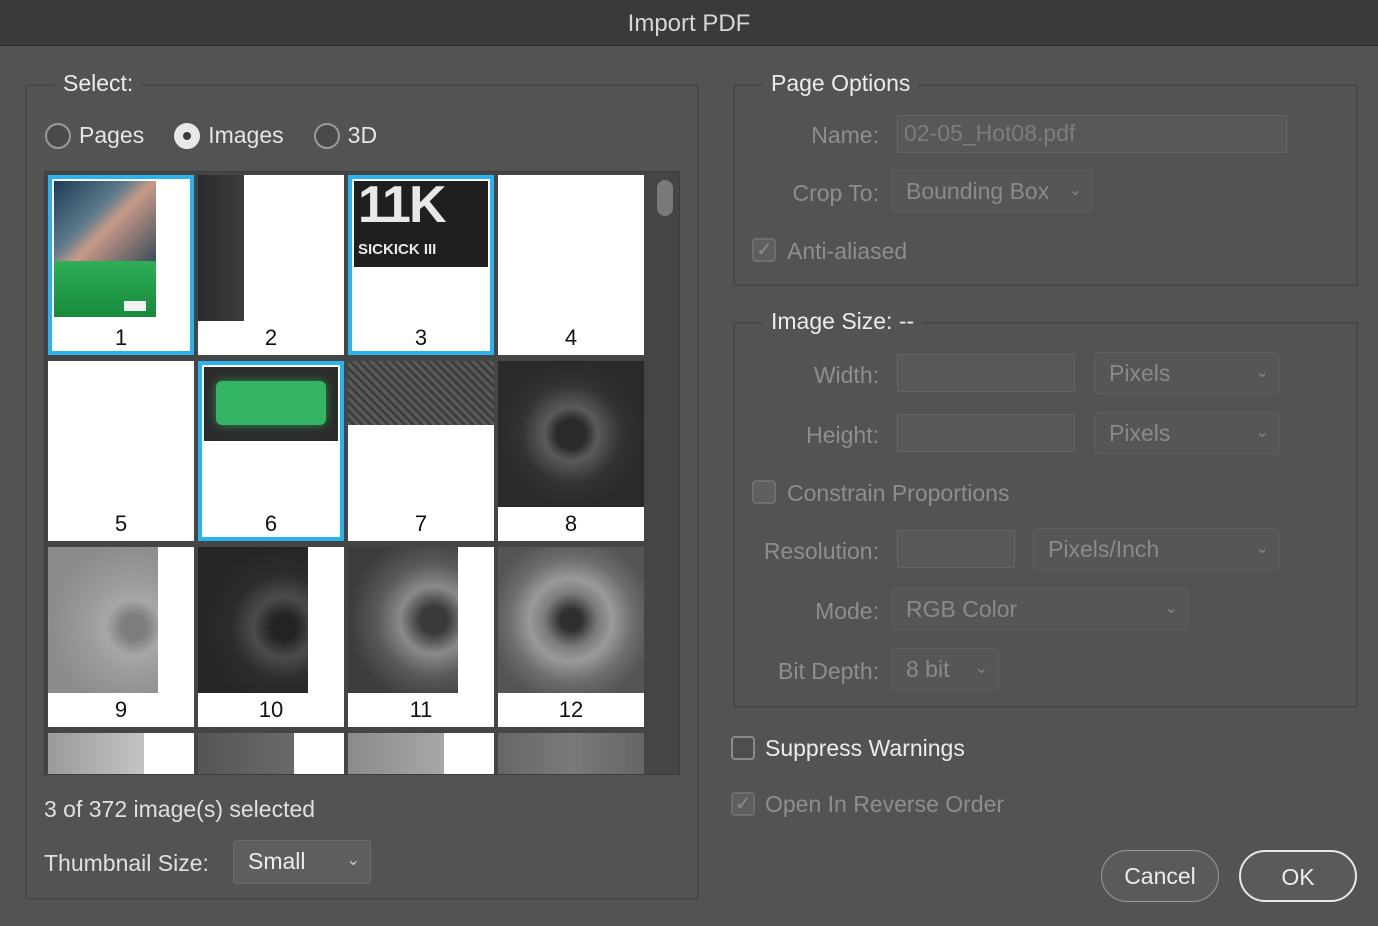 Image resolution: width=1378 pixels, height=926 pixels. I want to click on thumbnail-12: 12, so click(571, 637).